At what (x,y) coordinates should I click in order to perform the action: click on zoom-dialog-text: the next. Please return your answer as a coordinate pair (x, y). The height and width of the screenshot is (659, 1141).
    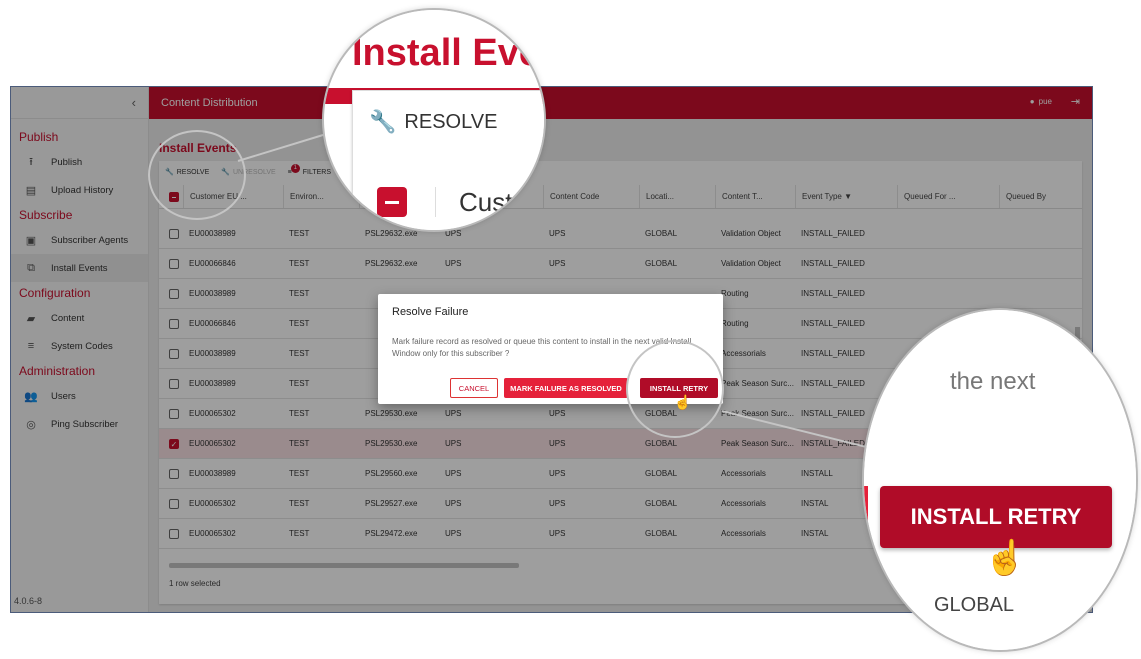
    Looking at the image, I should click on (993, 381).